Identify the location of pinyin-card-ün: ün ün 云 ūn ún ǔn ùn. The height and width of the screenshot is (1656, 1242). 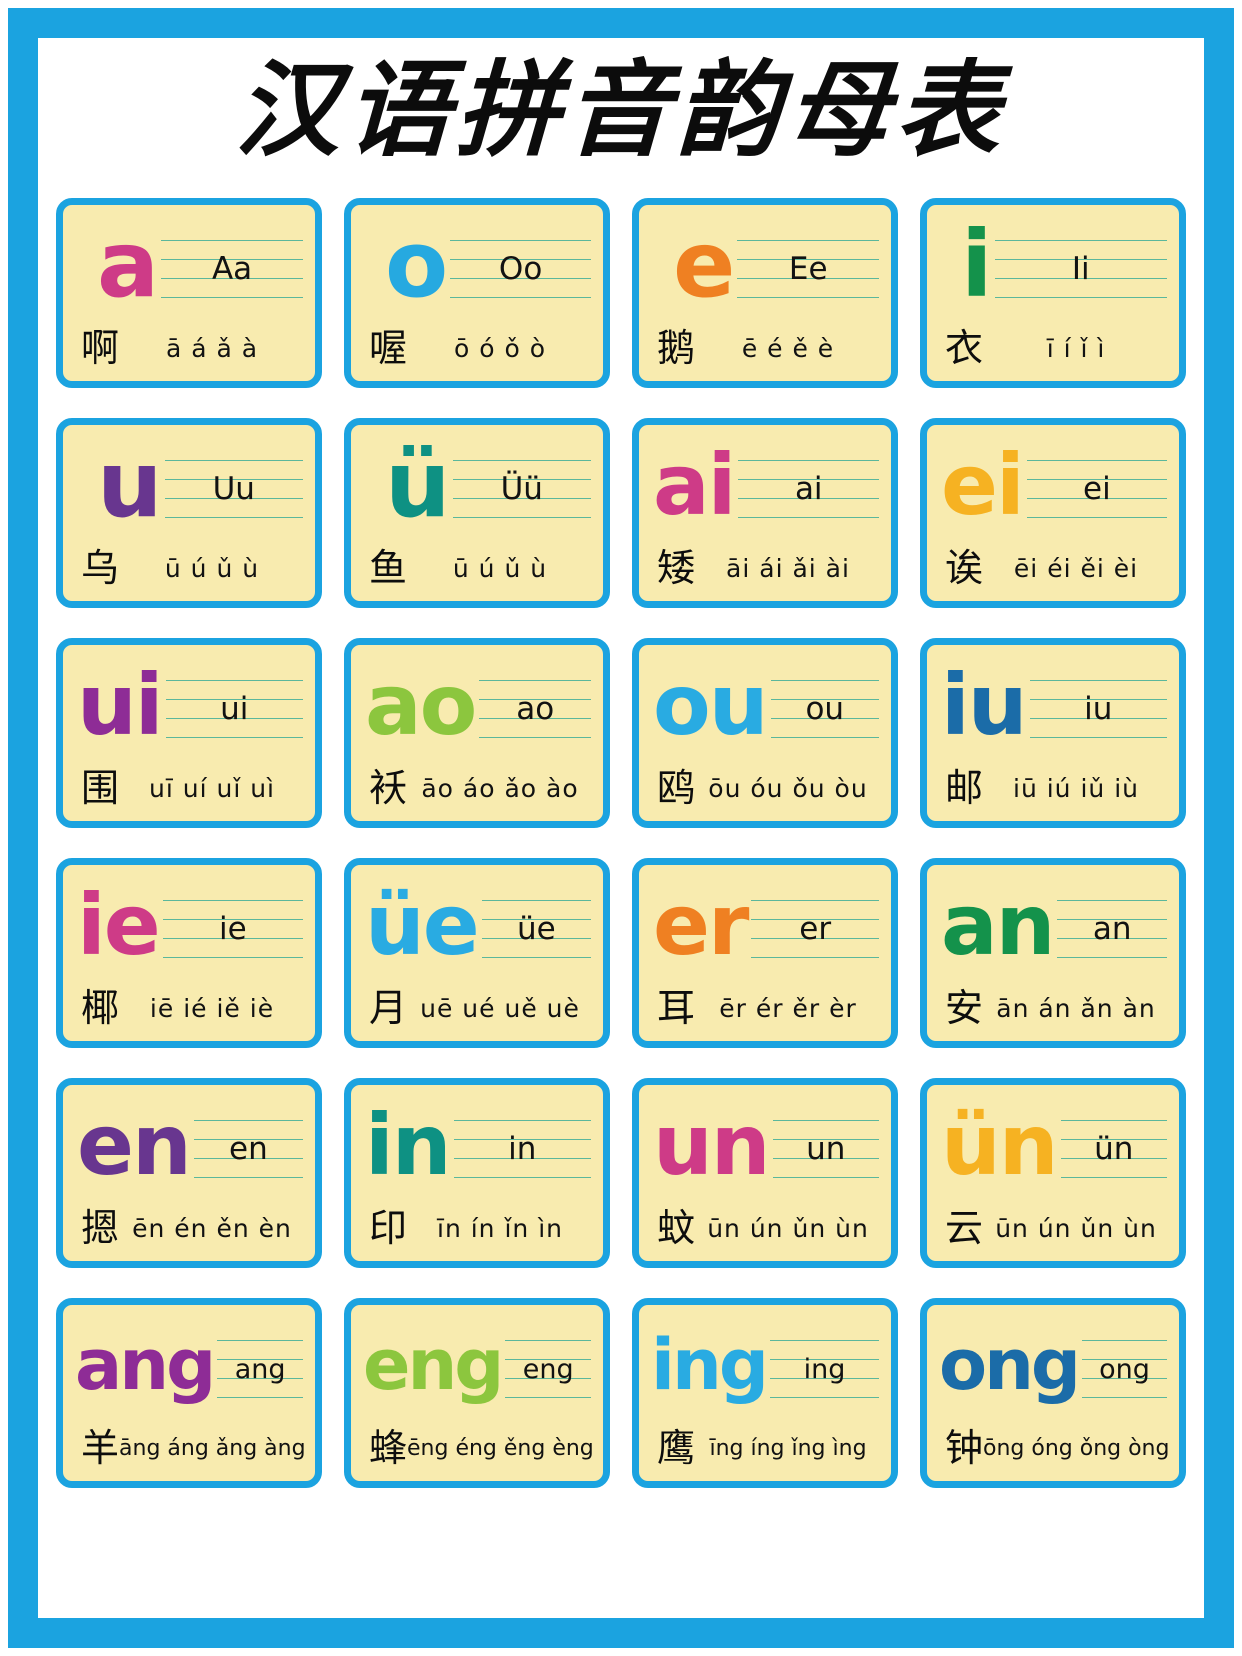
(1053, 1173).